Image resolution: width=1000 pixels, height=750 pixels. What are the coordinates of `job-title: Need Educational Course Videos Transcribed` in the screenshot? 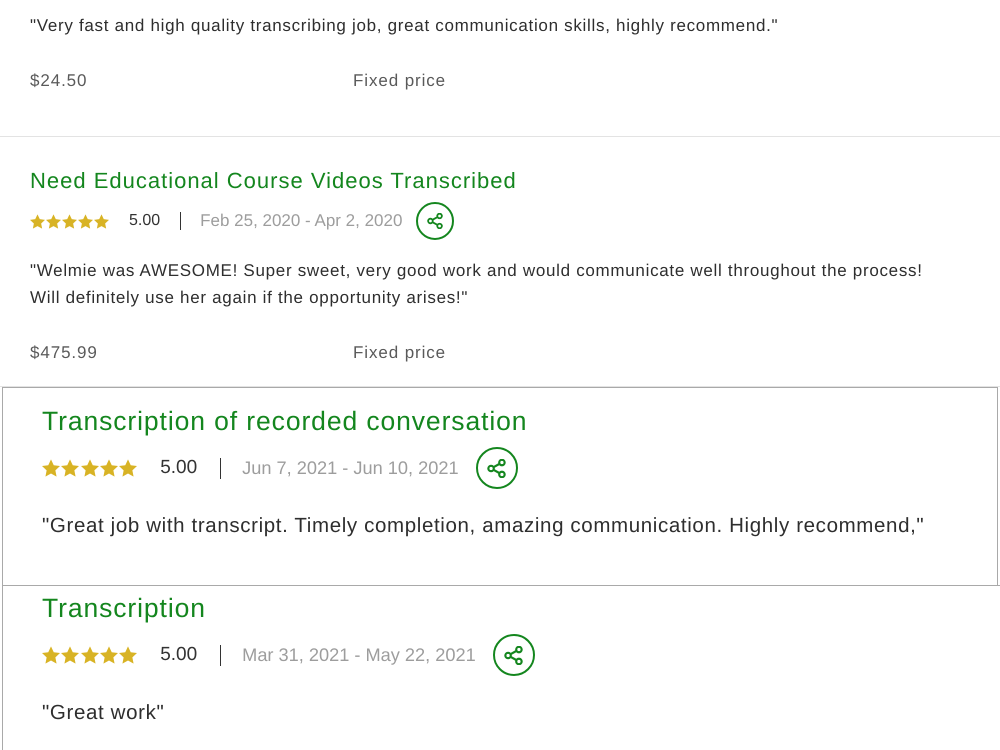 It's located at (273, 181).